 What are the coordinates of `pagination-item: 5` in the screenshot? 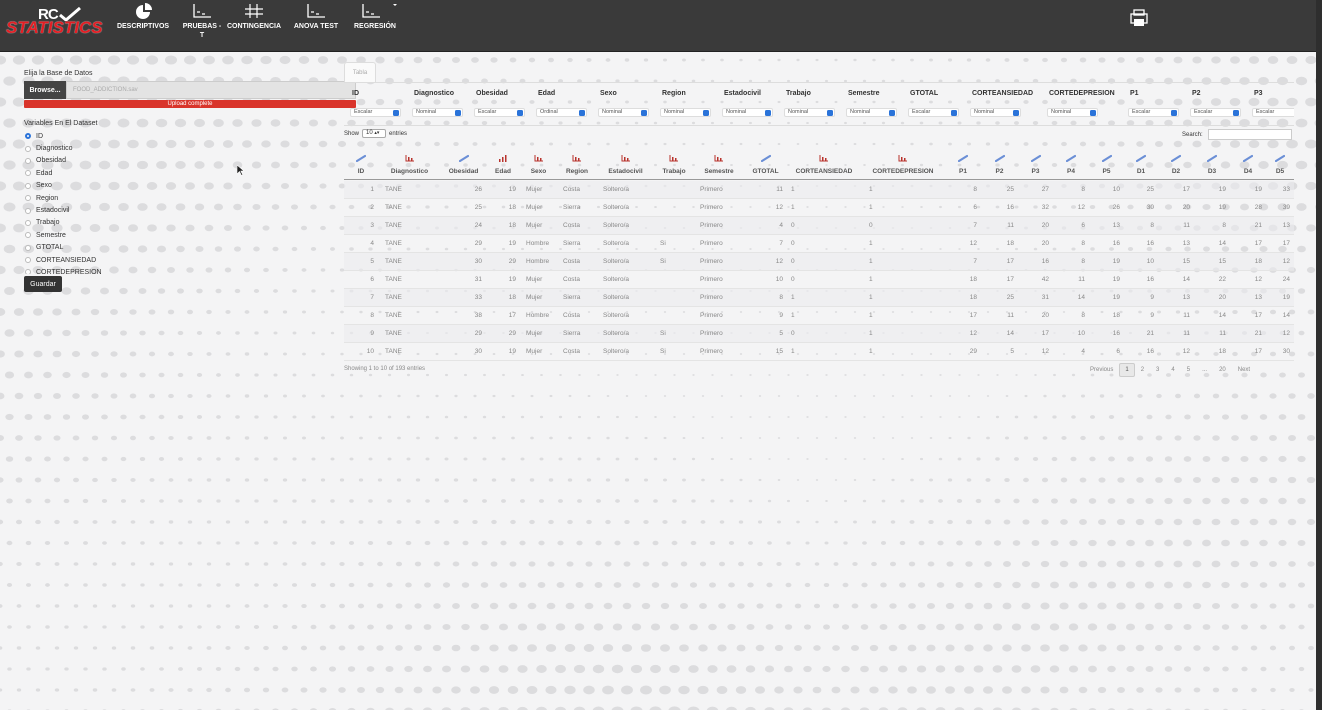 It's located at (1188, 370).